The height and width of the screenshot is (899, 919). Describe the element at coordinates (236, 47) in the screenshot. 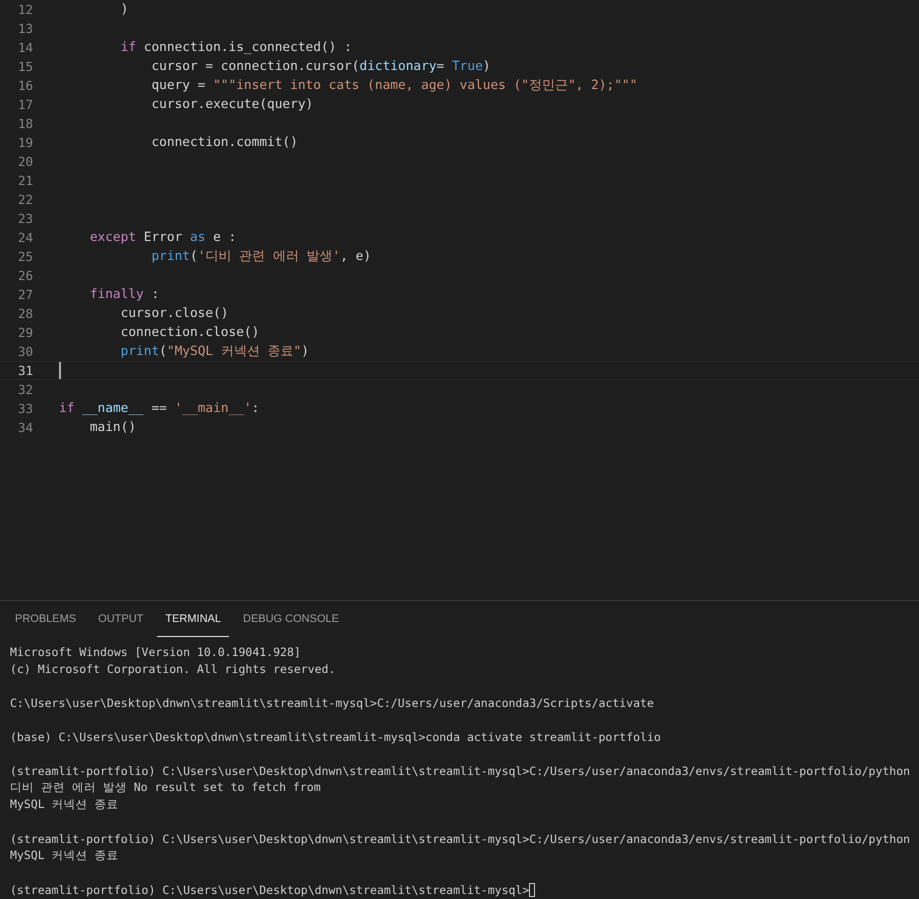

I see `code-line: if connection.is_connected() :` at that location.